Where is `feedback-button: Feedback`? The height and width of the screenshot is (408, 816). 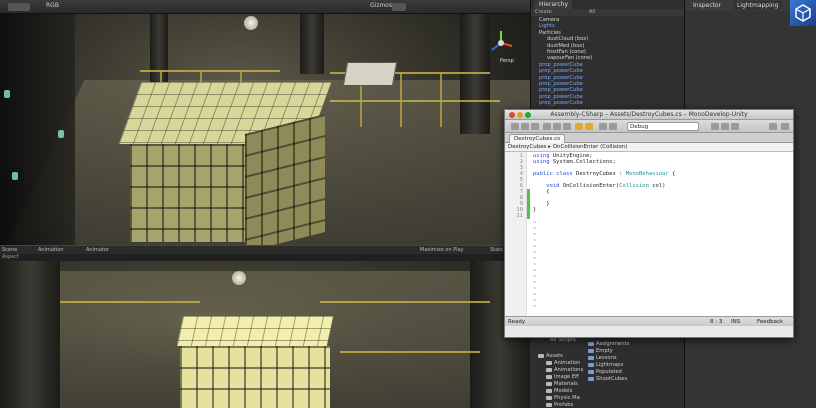 feedback-button: Feedback is located at coordinates (770, 322).